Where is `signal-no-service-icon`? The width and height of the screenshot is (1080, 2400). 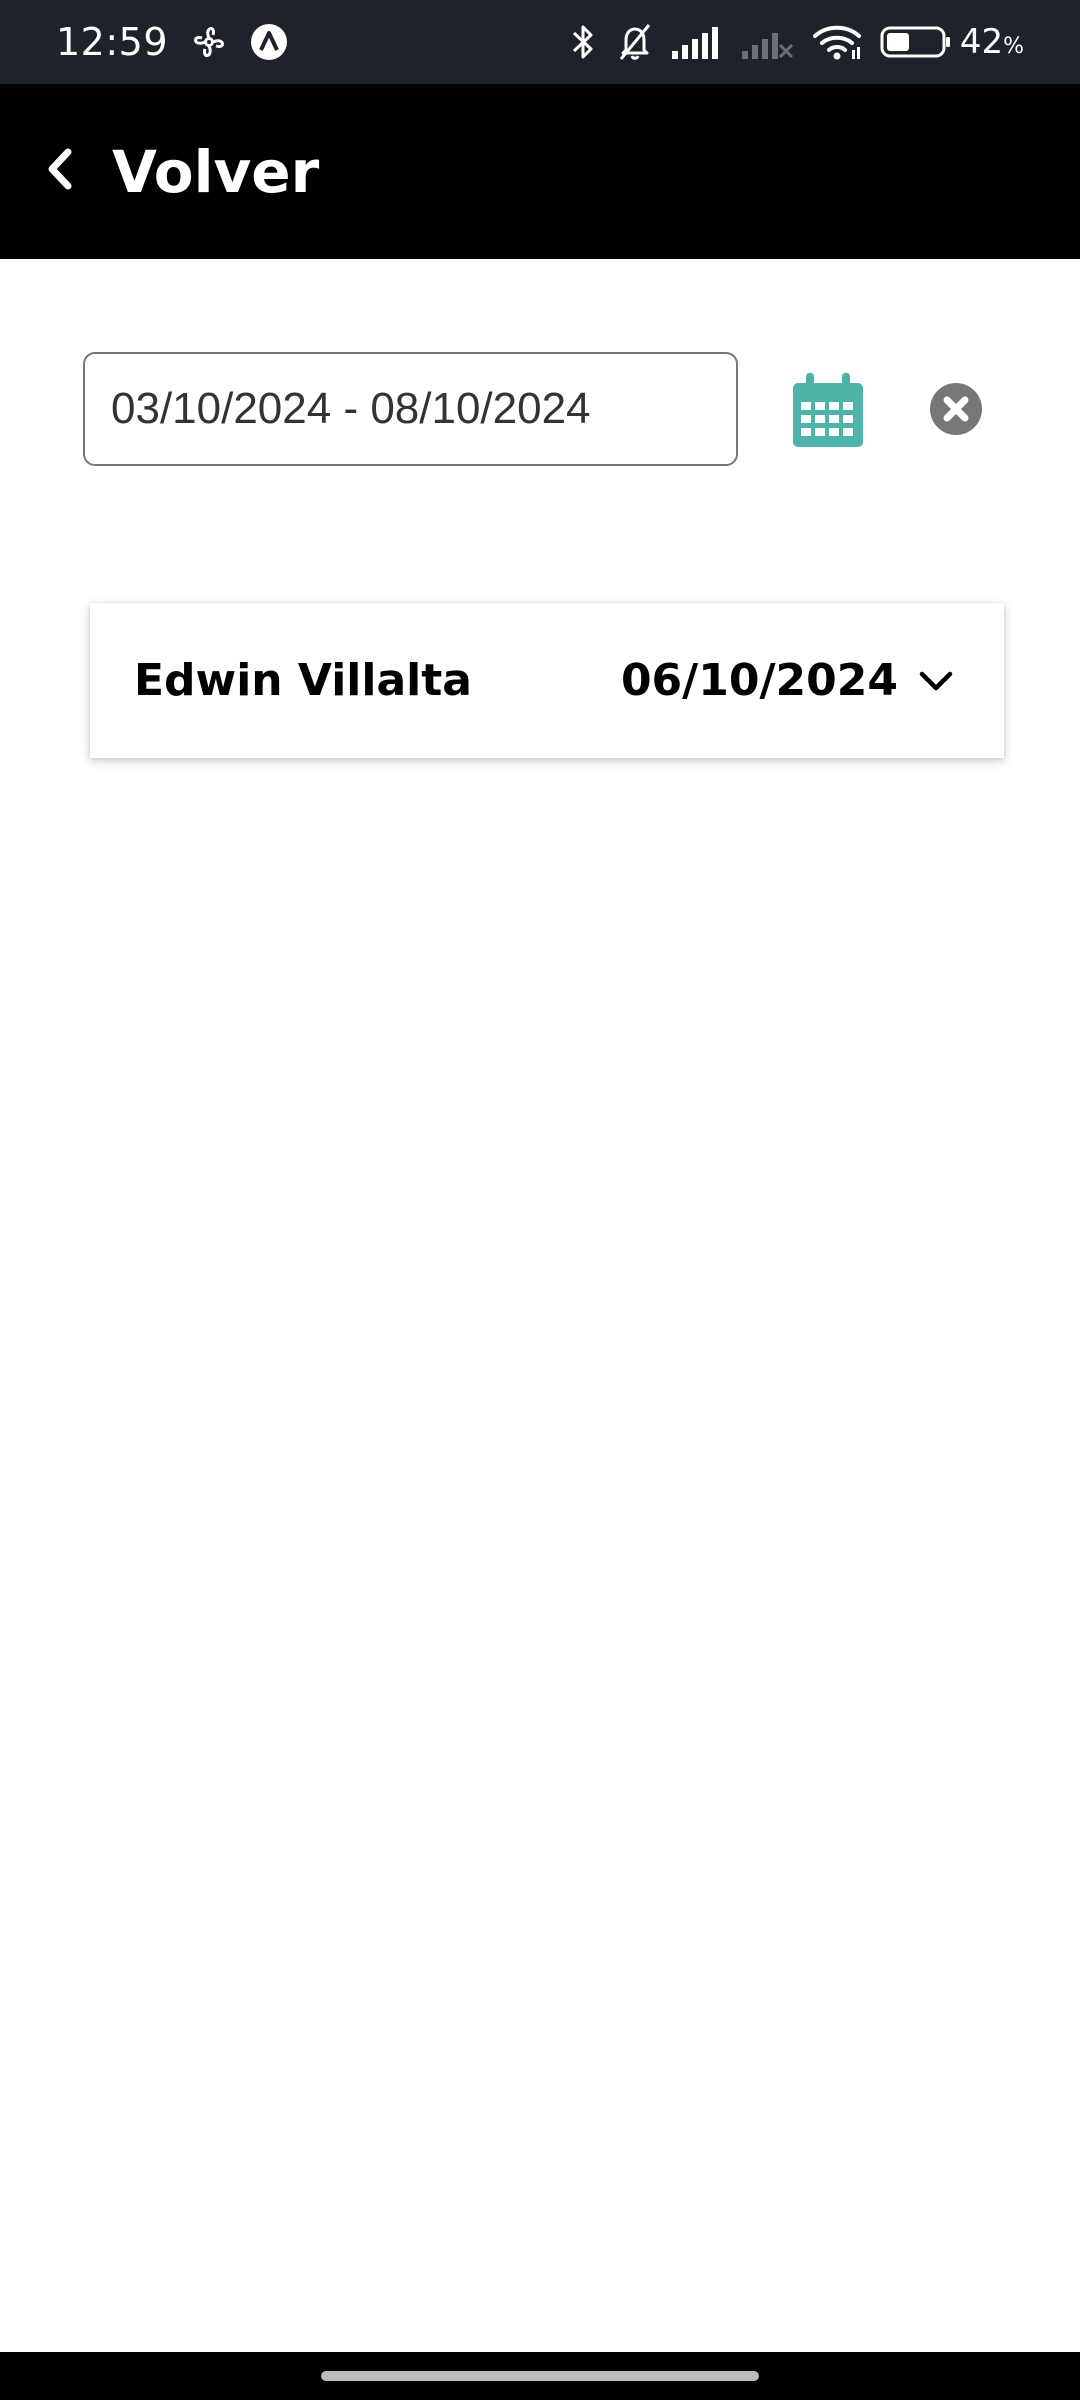 signal-no-service-icon is located at coordinates (767, 42).